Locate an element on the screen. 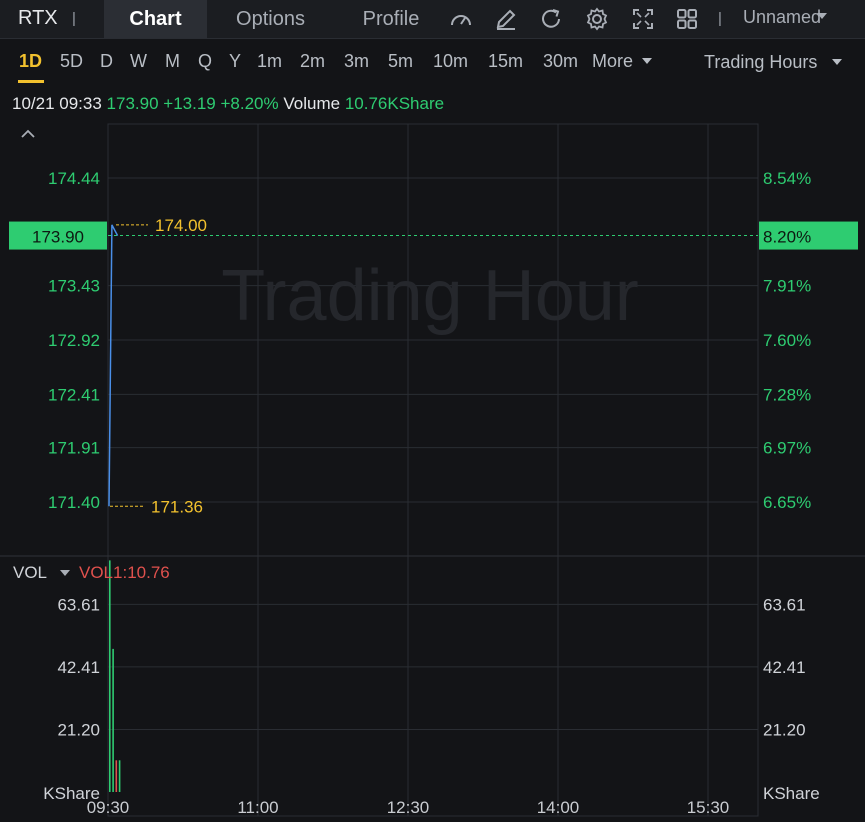 This screenshot has width=865, height=822. vol-axis-label-right: 42.41 is located at coordinates (784, 667).